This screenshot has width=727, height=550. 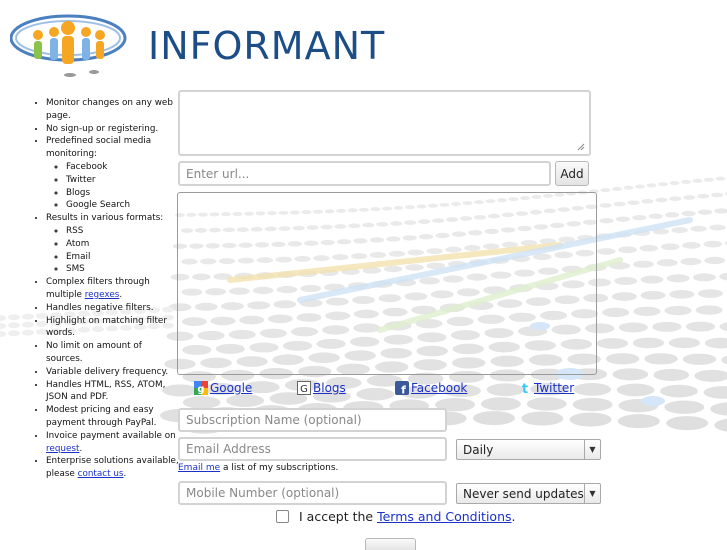 What do you see at coordinates (199, 468) in the screenshot?
I see `email-me-link: Email me` at bounding box center [199, 468].